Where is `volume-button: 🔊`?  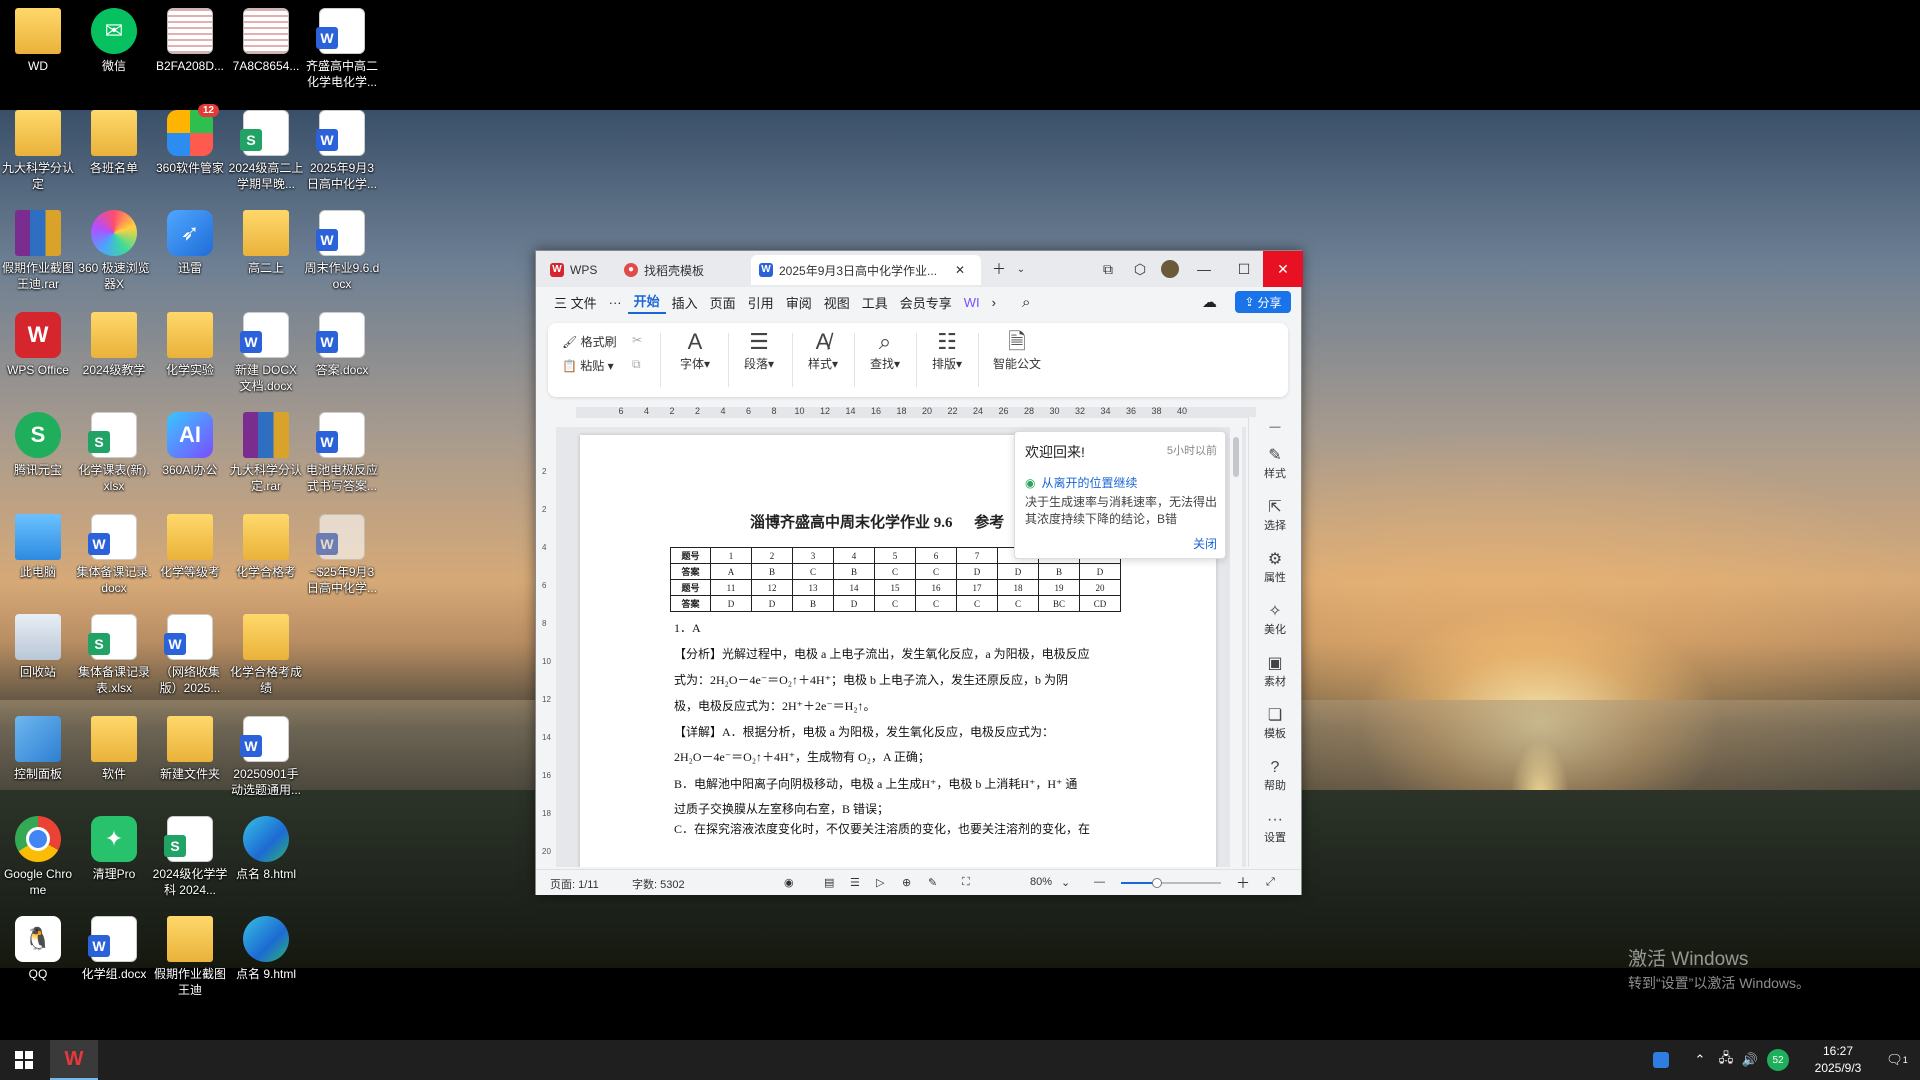 volume-button: 🔊 is located at coordinates (1750, 1060).